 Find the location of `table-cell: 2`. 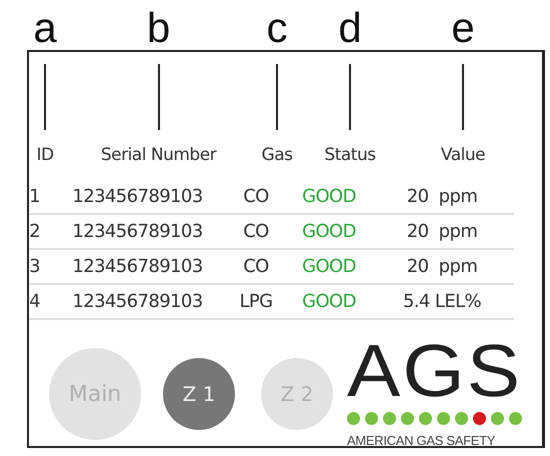

table-cell: 2 is located at coordinates (34, 231).